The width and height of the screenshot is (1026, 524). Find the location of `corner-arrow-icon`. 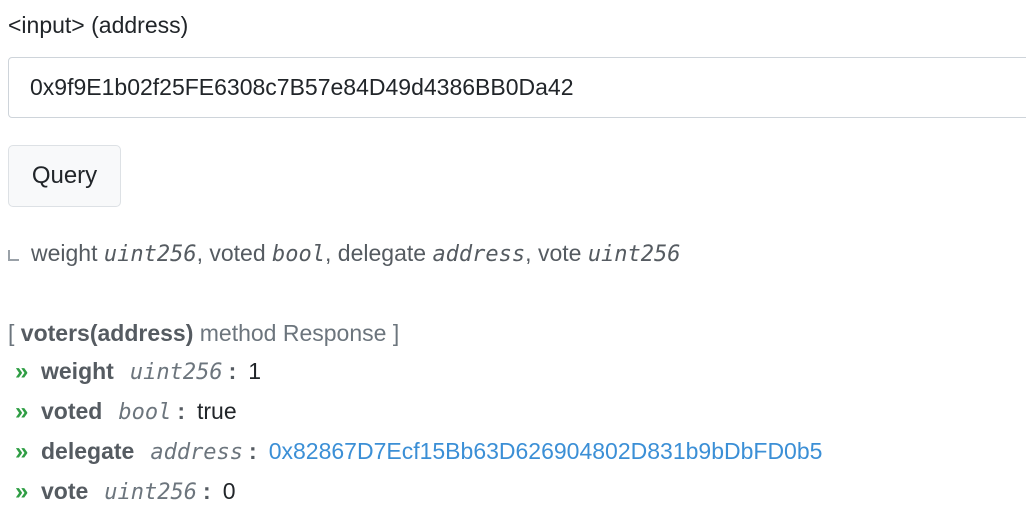

corner-arrow-icon is located at coordinates (13, 255).